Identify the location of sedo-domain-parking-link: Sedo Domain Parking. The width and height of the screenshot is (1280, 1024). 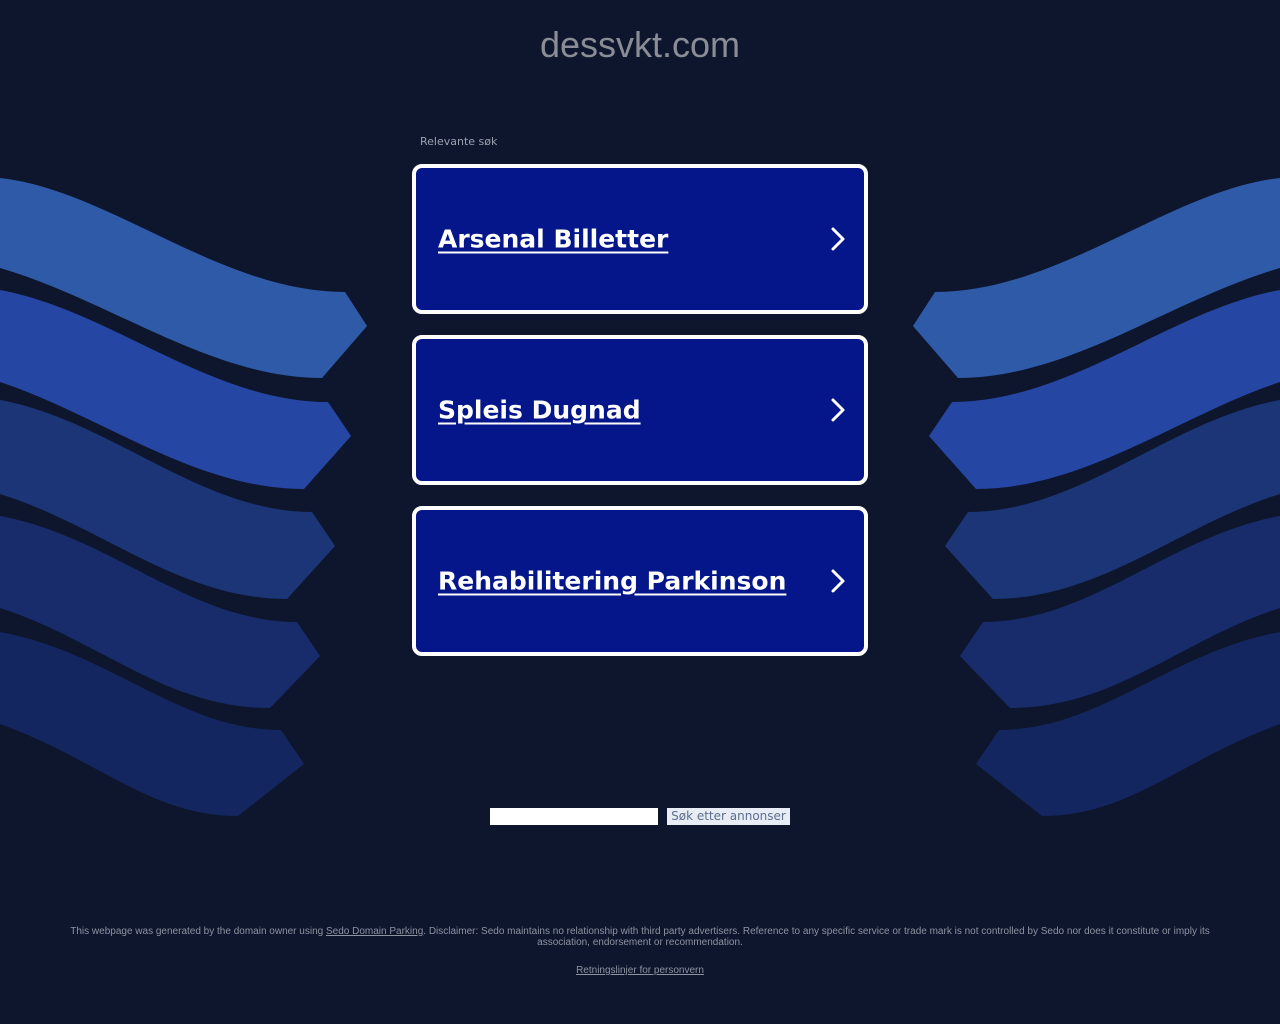
(374, 931).